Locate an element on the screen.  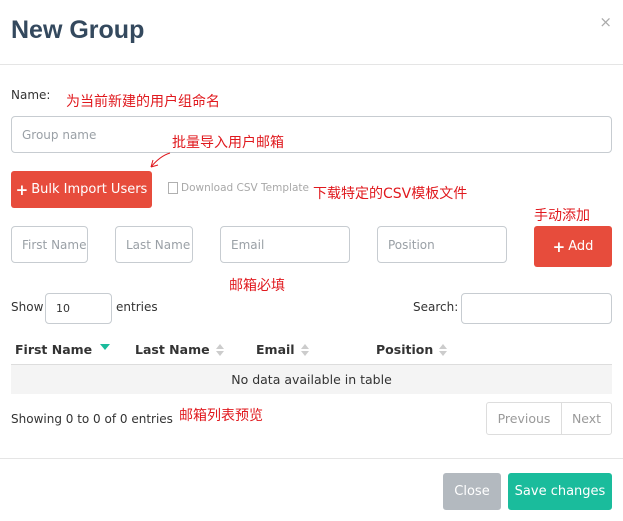
show-label: Show is located at coordinates (27, 307).